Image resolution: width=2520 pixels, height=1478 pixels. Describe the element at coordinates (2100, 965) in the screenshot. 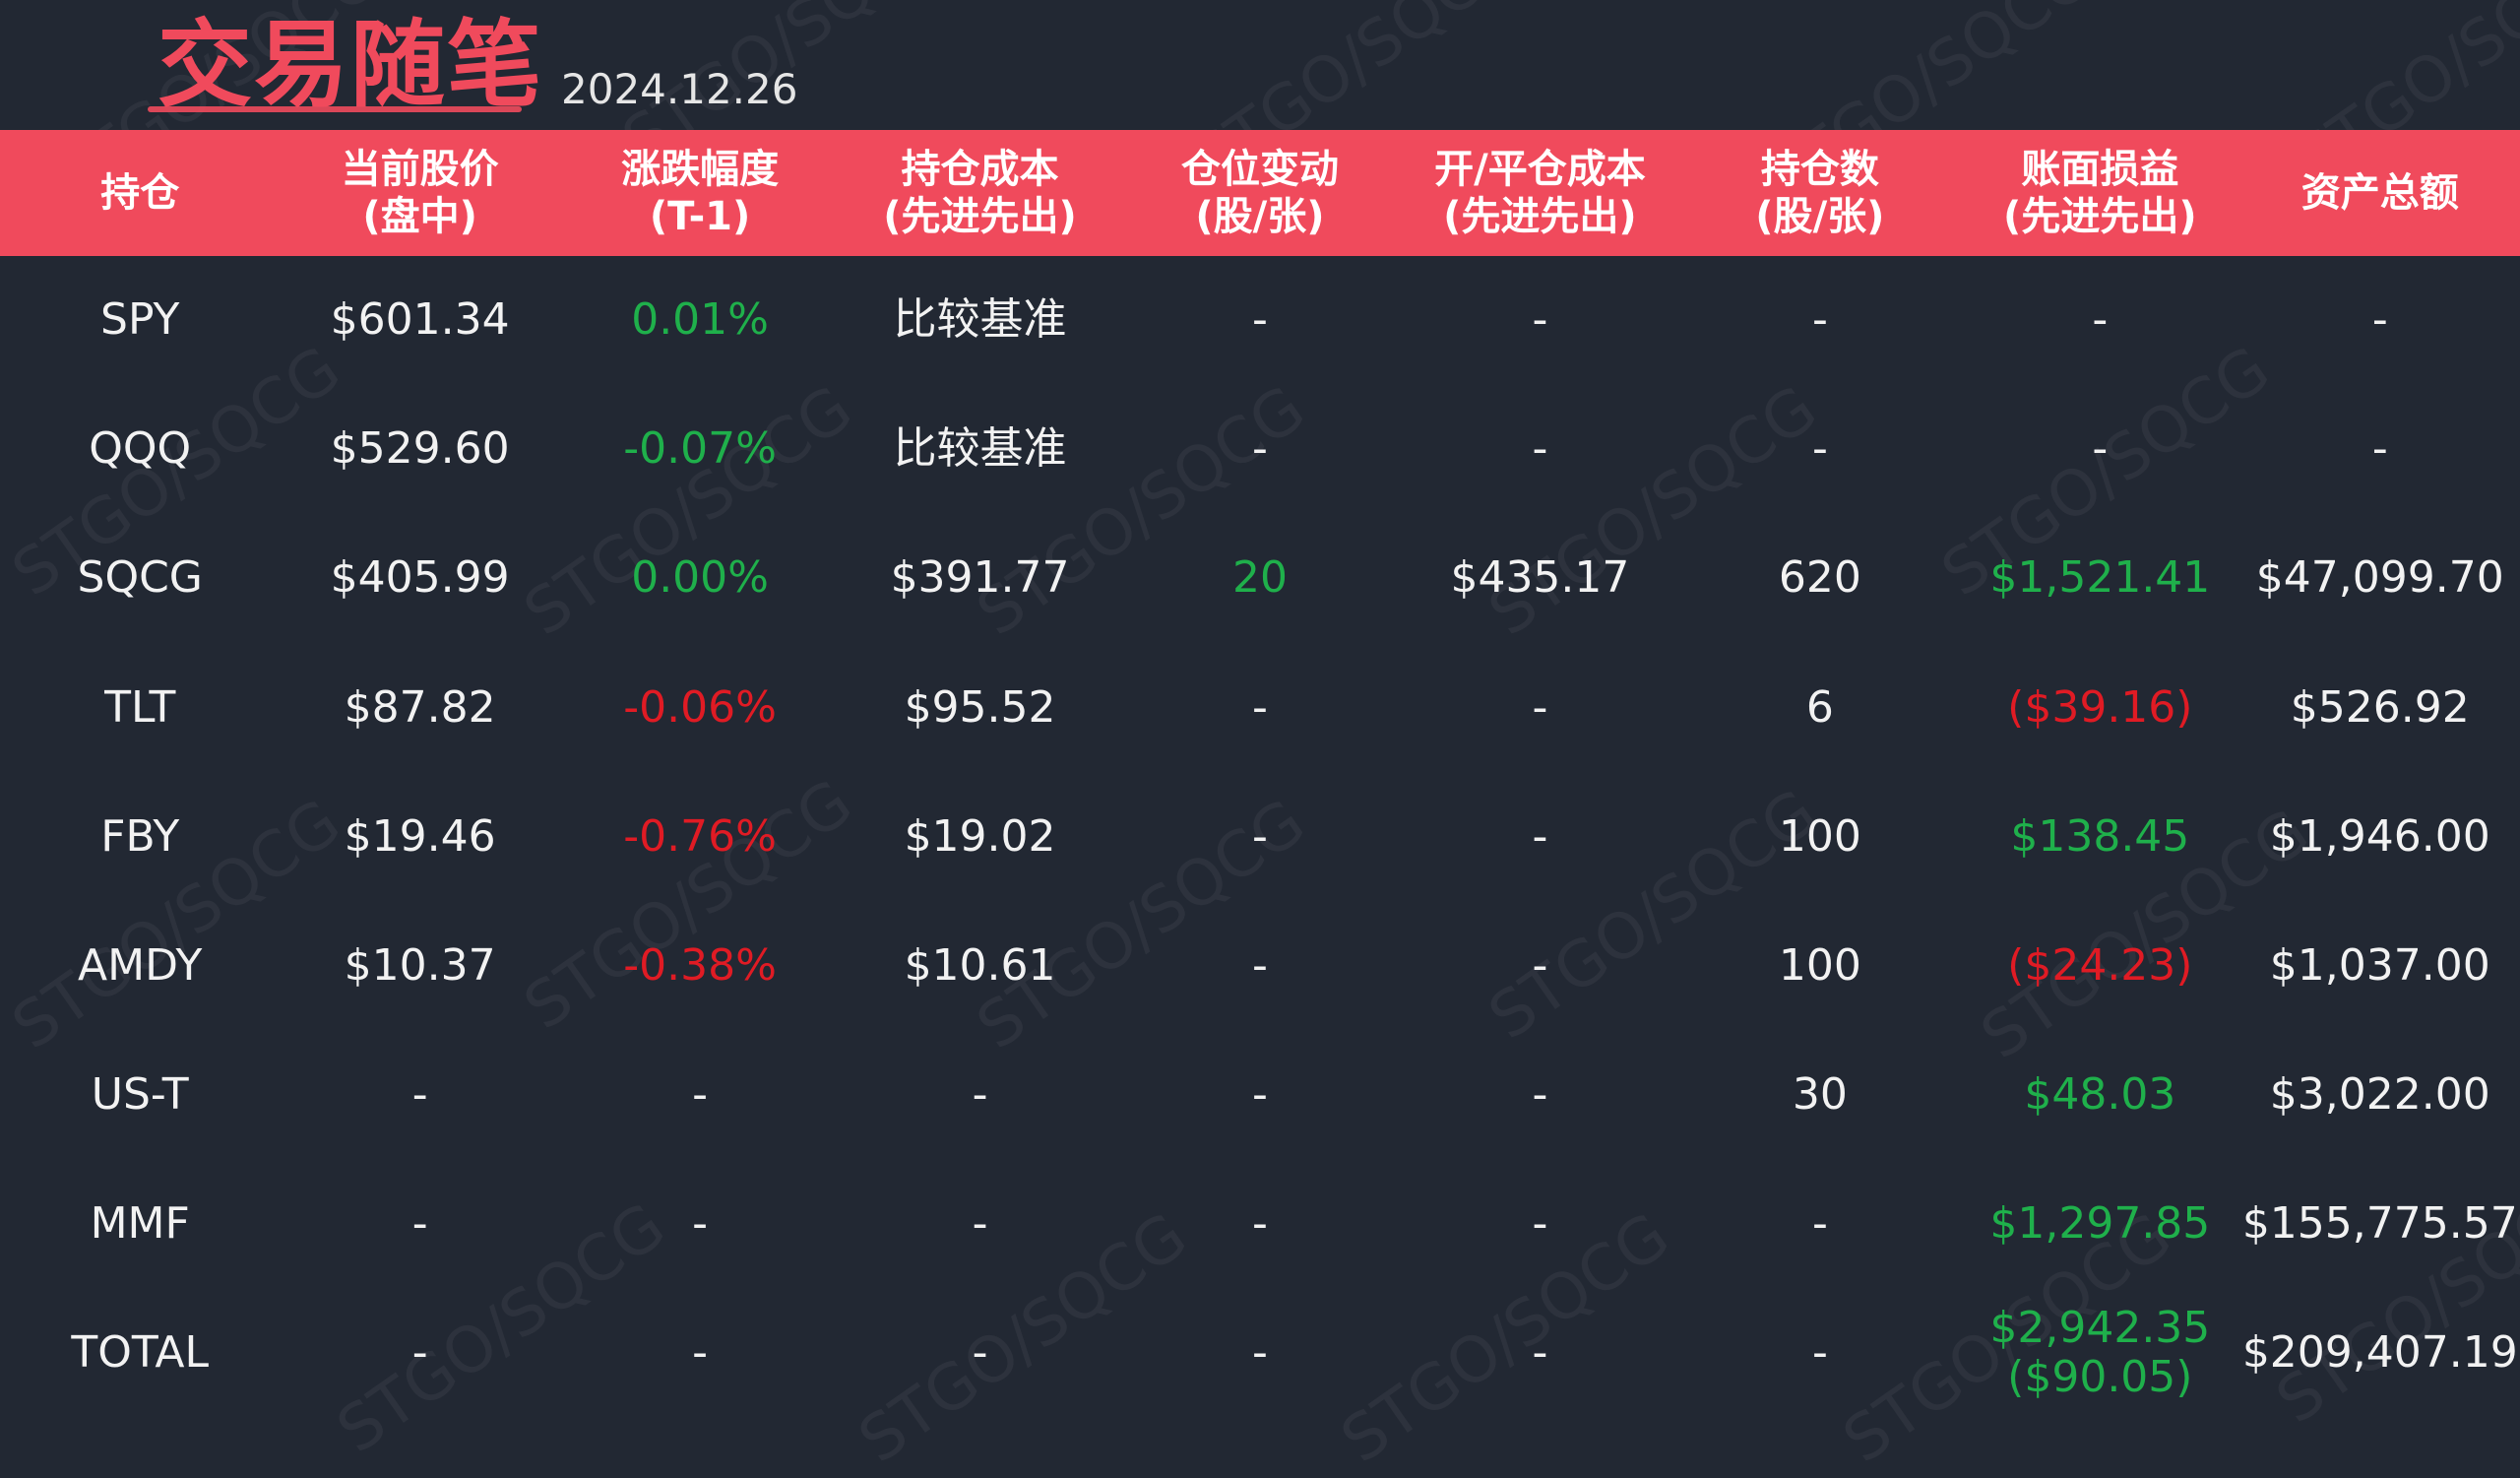

I see `pnl-cell: ($24.23)` at that location.